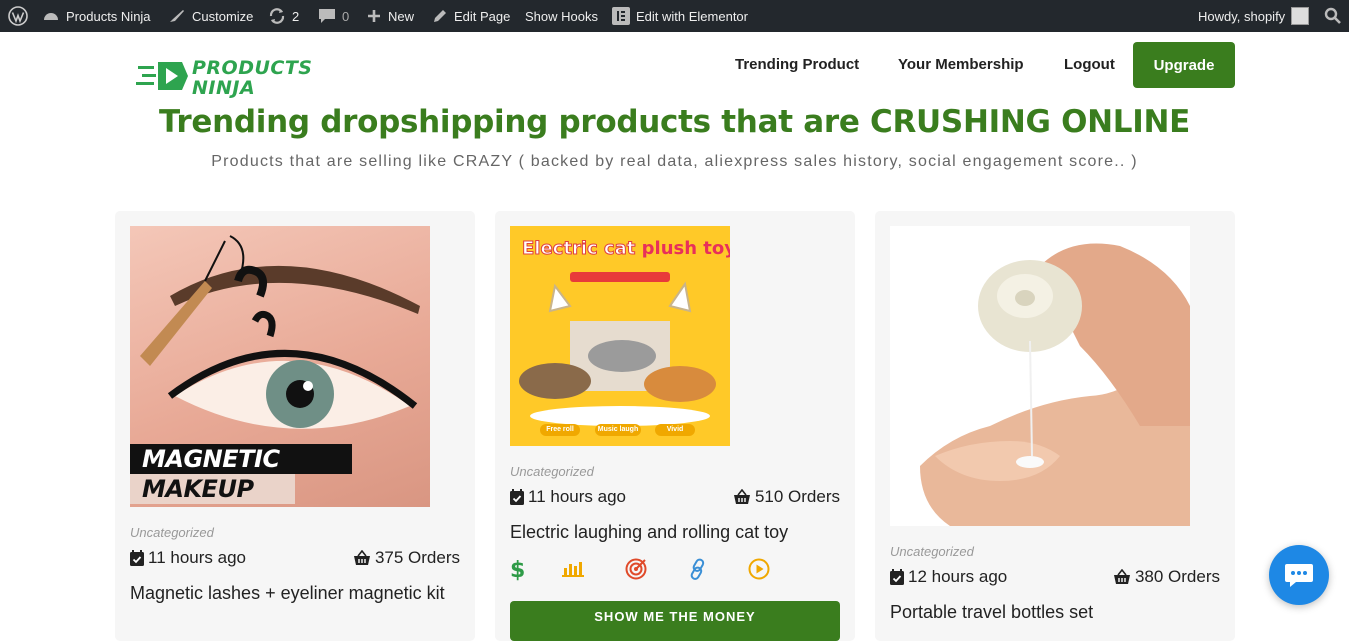  What do you see at coordinates (346, 16) in the screenshot?
I see `comments-count: 0` at bounding box center [346, 16].